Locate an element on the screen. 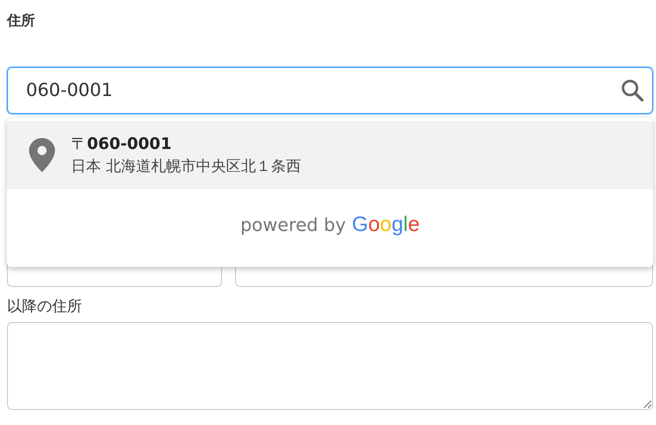  search-icon is located at coordinates (632, 90).